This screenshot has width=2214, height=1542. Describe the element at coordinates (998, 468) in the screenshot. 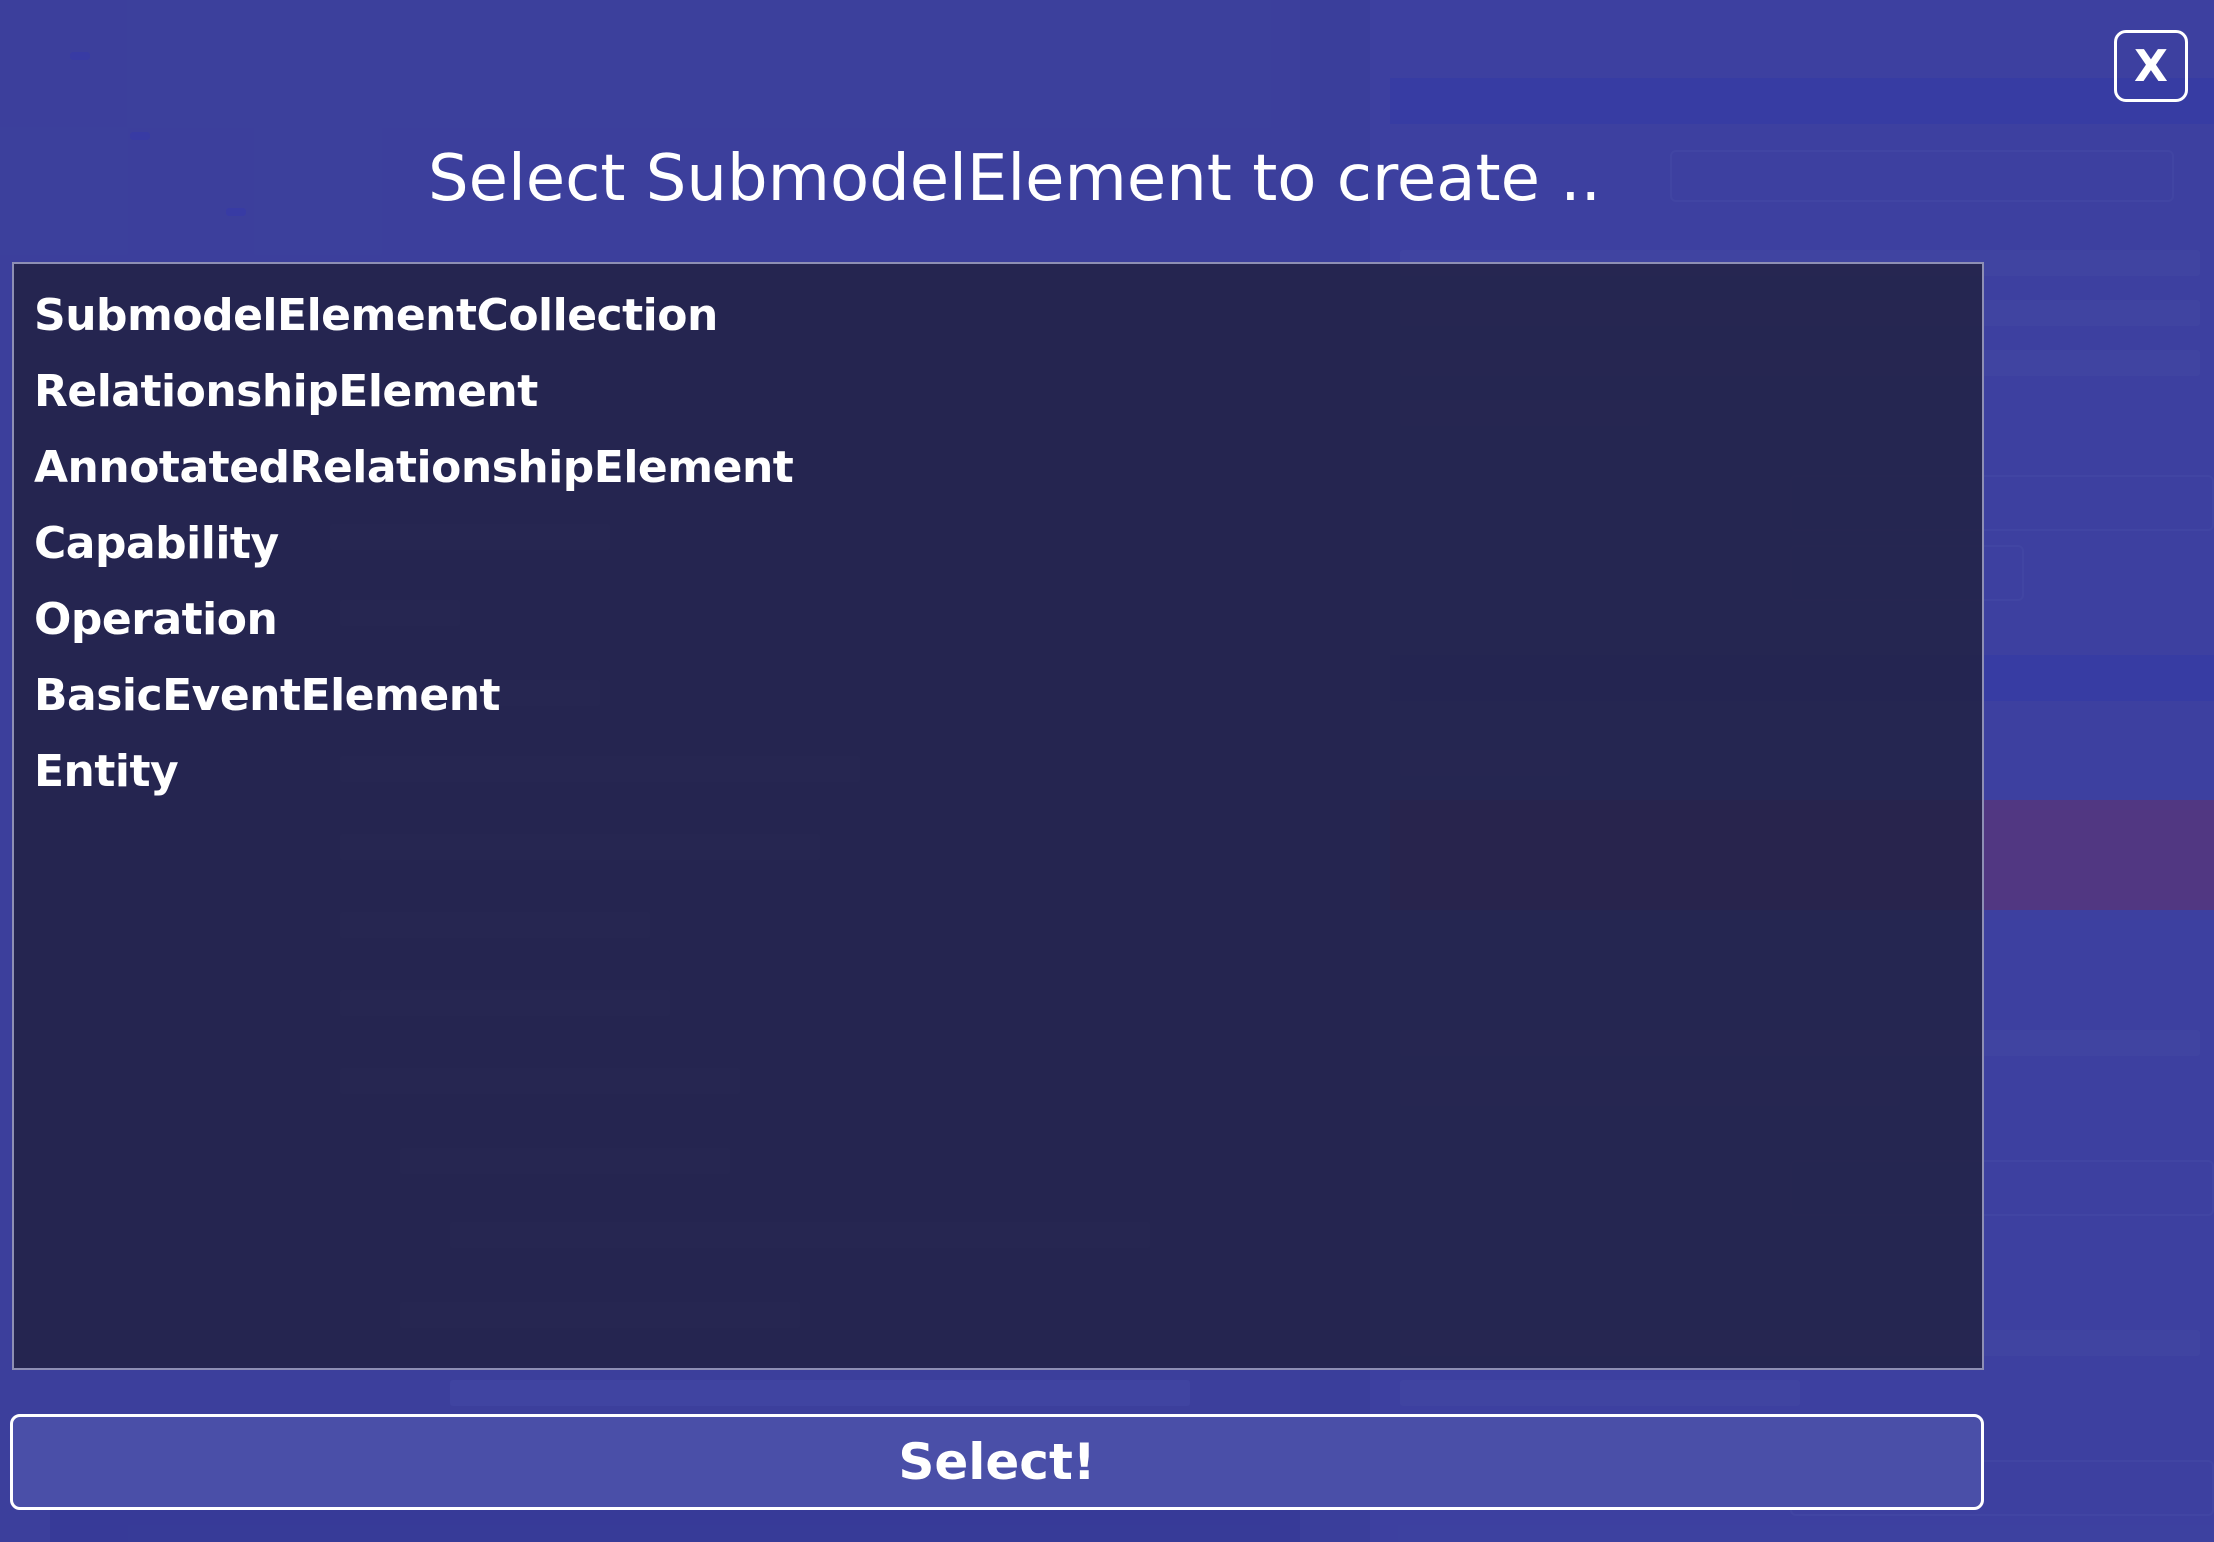

I see `list-item-annotated-relationship-element: AnnotatedRelationshipElement` at that location.